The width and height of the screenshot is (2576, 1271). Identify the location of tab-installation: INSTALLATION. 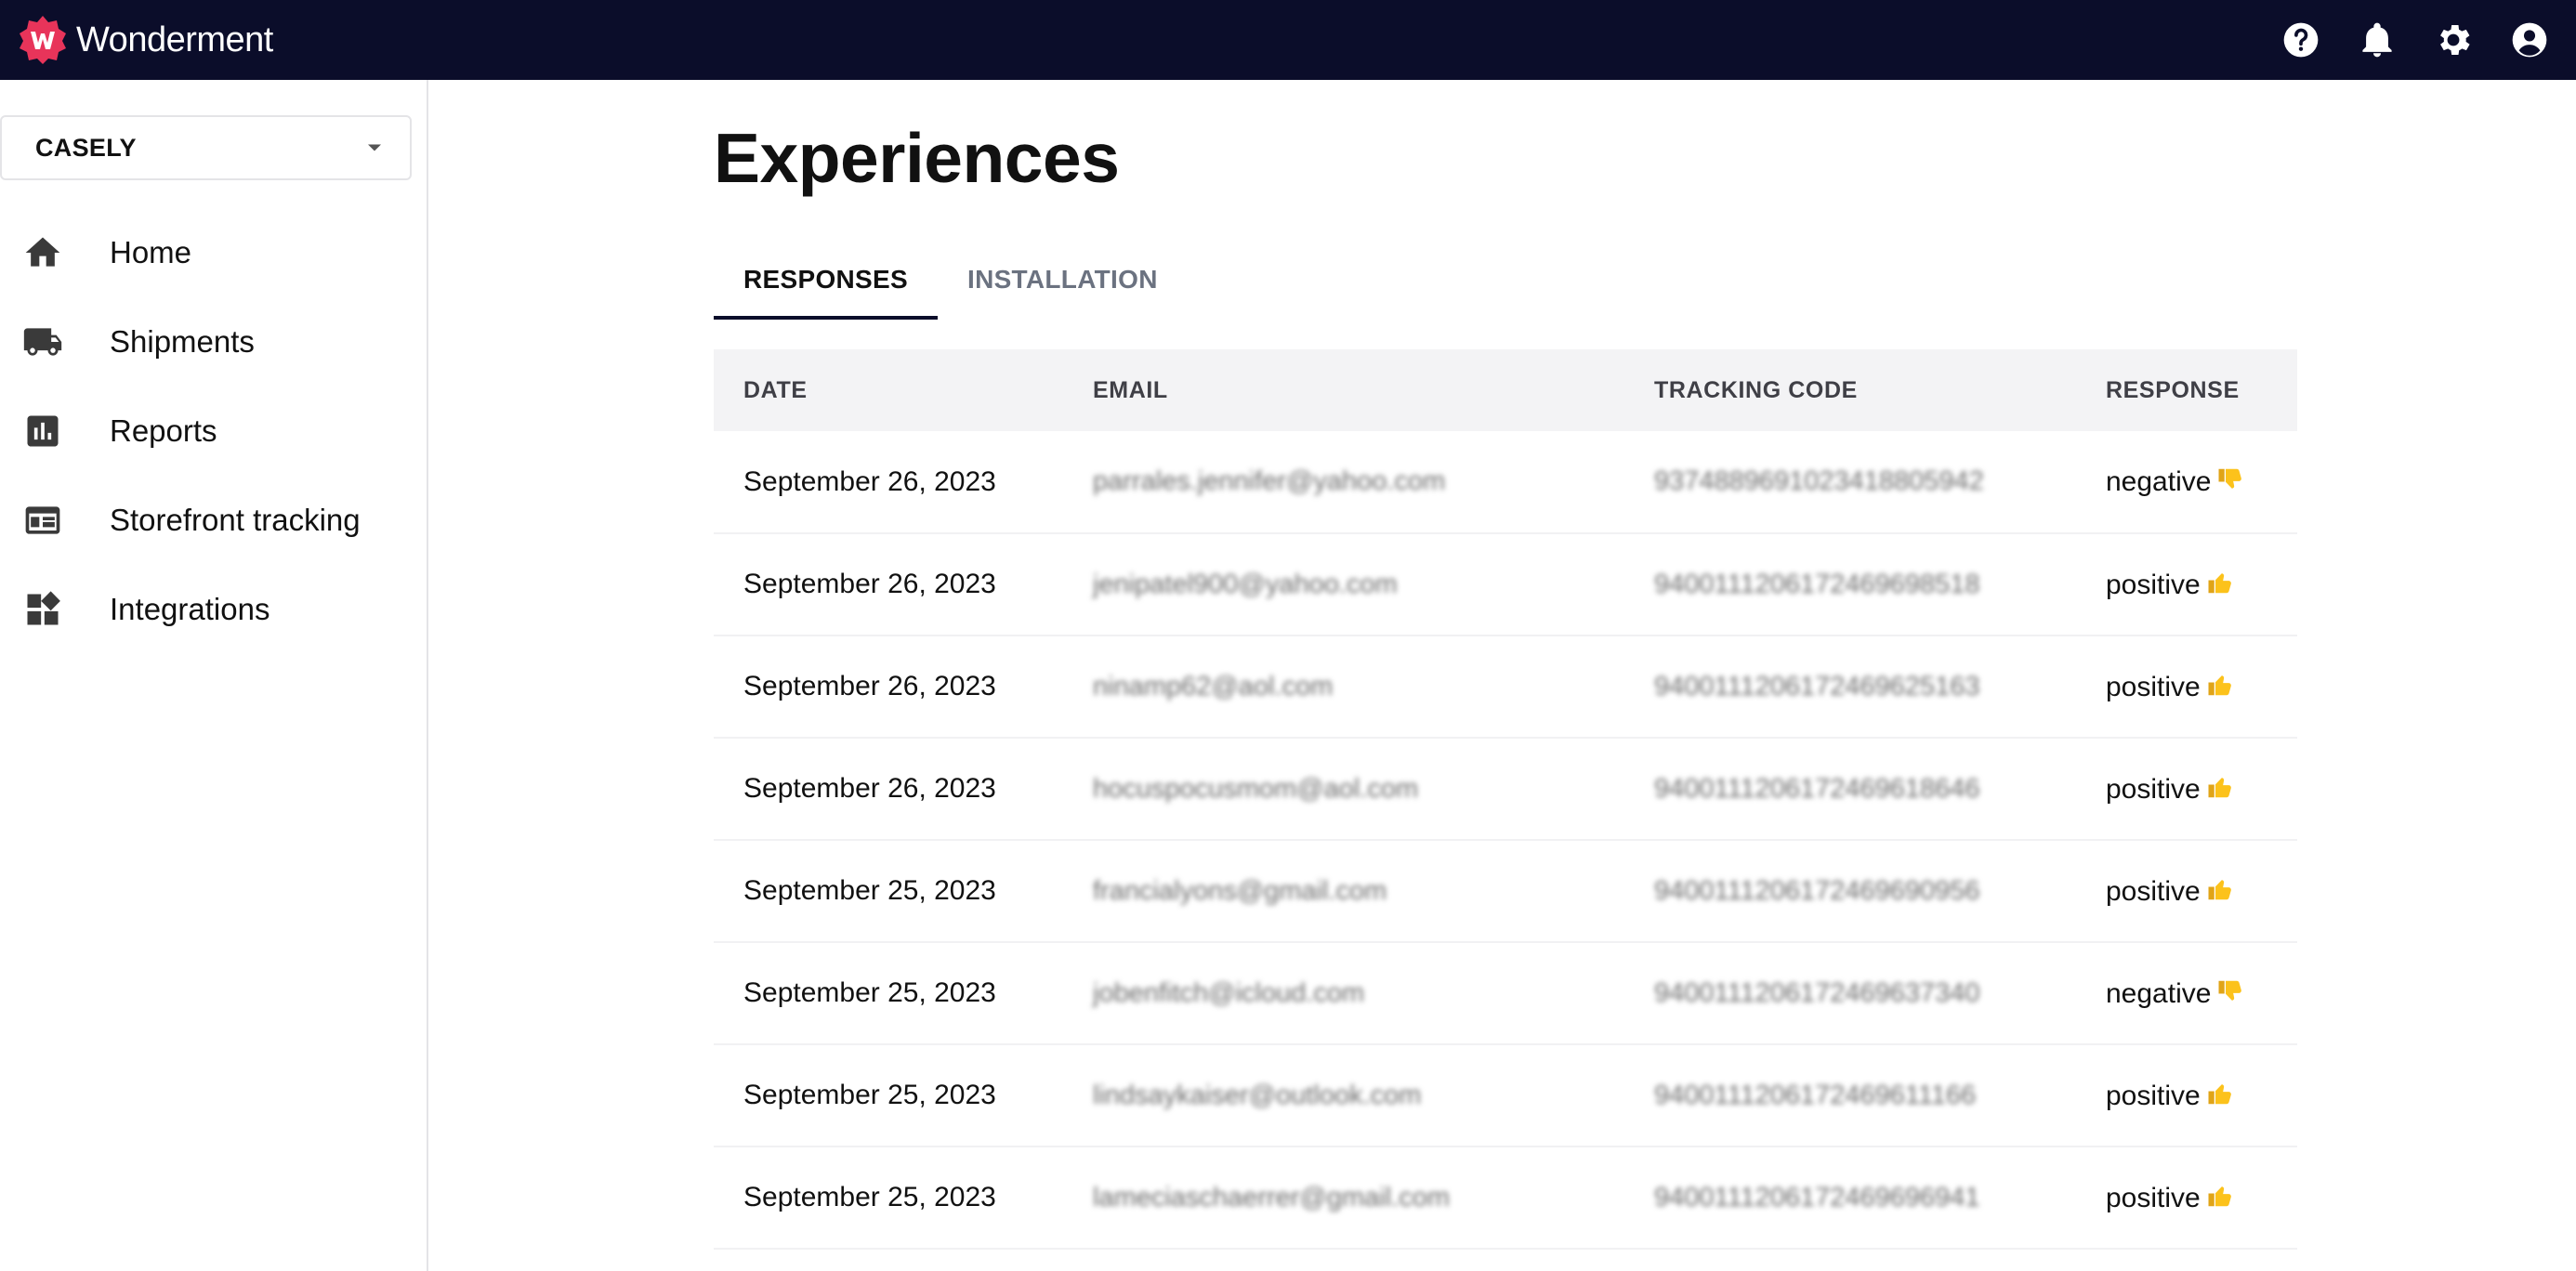
(1063, 280).